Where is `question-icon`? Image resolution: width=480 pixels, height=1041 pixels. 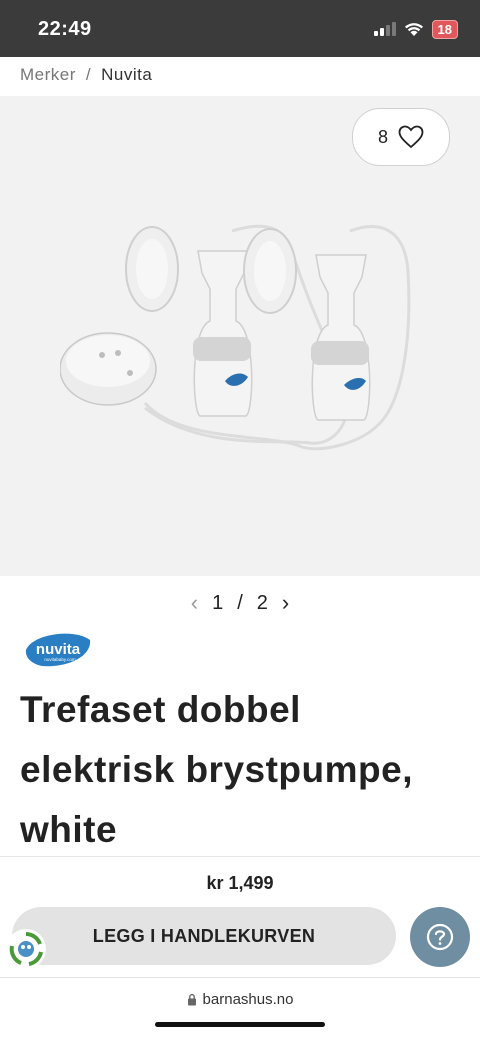
question-icon is located at coordinates (440, 937).